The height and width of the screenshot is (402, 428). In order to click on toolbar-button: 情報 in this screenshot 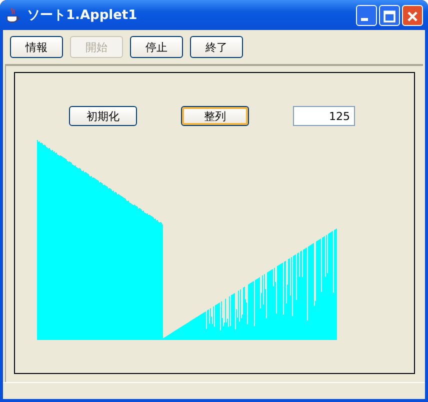, I will do `click(36, 47)`.